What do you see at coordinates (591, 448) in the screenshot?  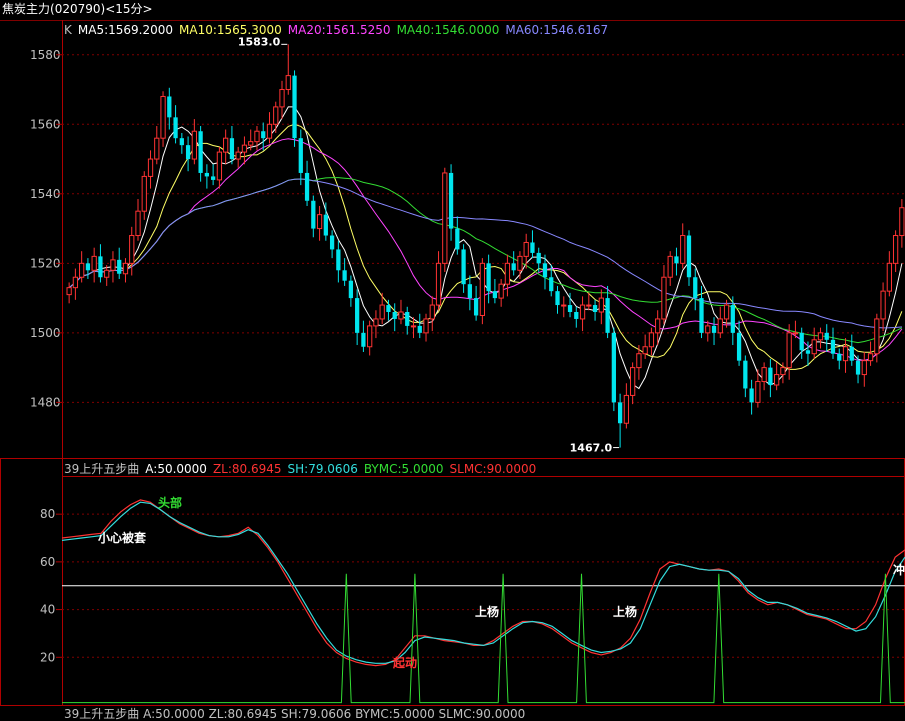 I see `extreme-price-label: 1467.0` at bounding box center [591, 448].